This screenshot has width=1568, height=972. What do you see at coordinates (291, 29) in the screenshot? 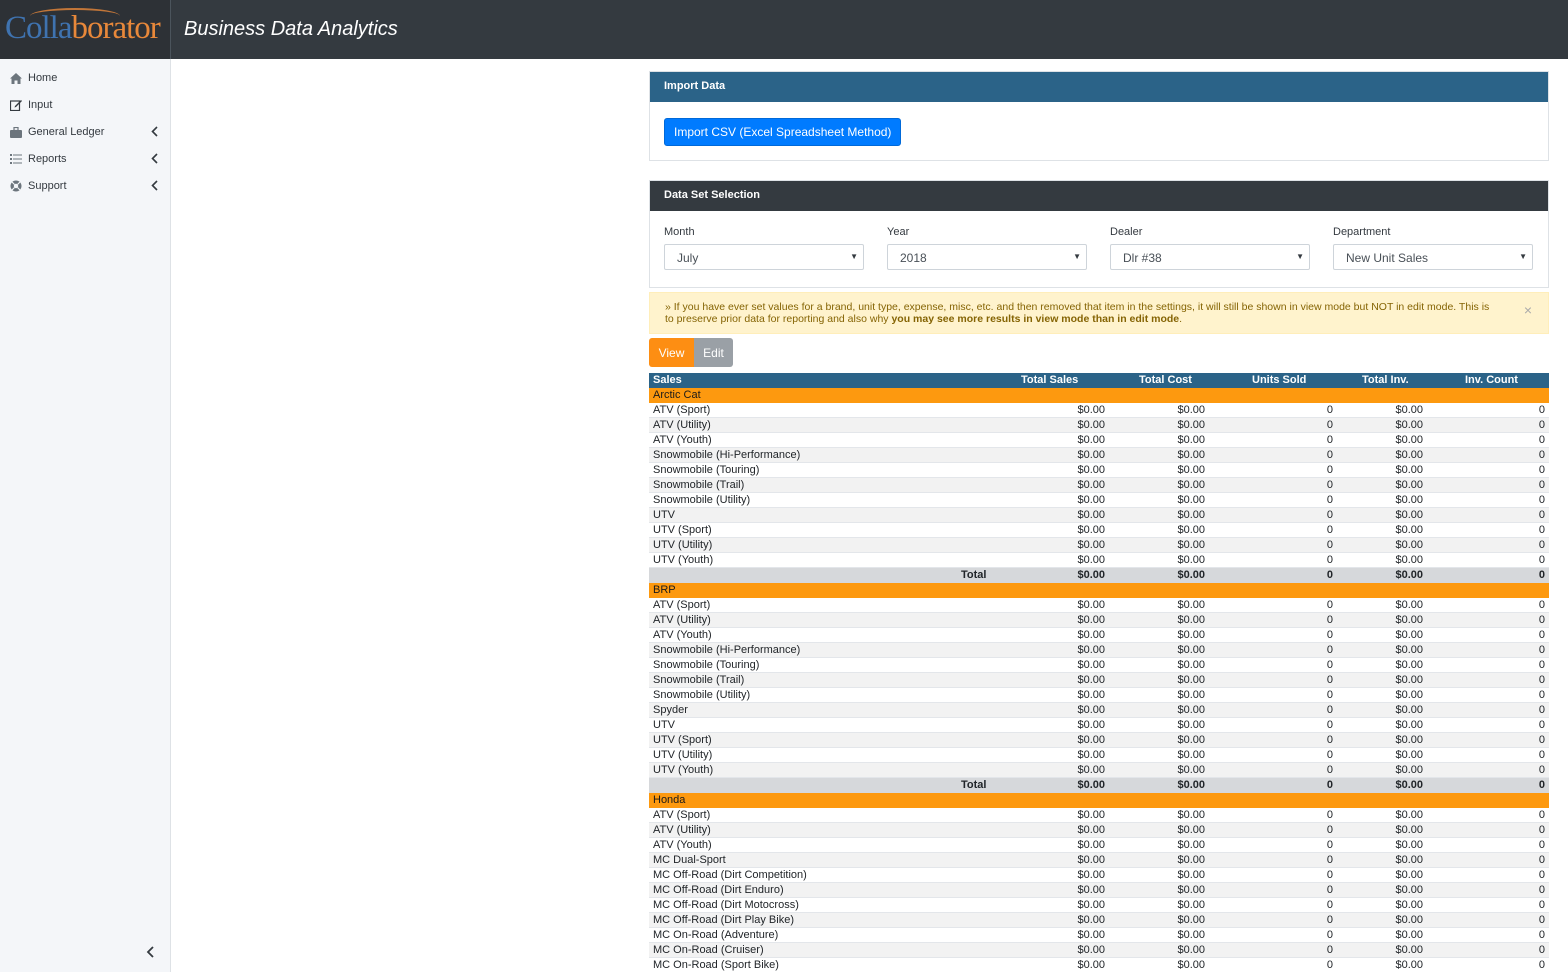
I see `app-title: Business Data Analytics` at bounding box center [291, 29].